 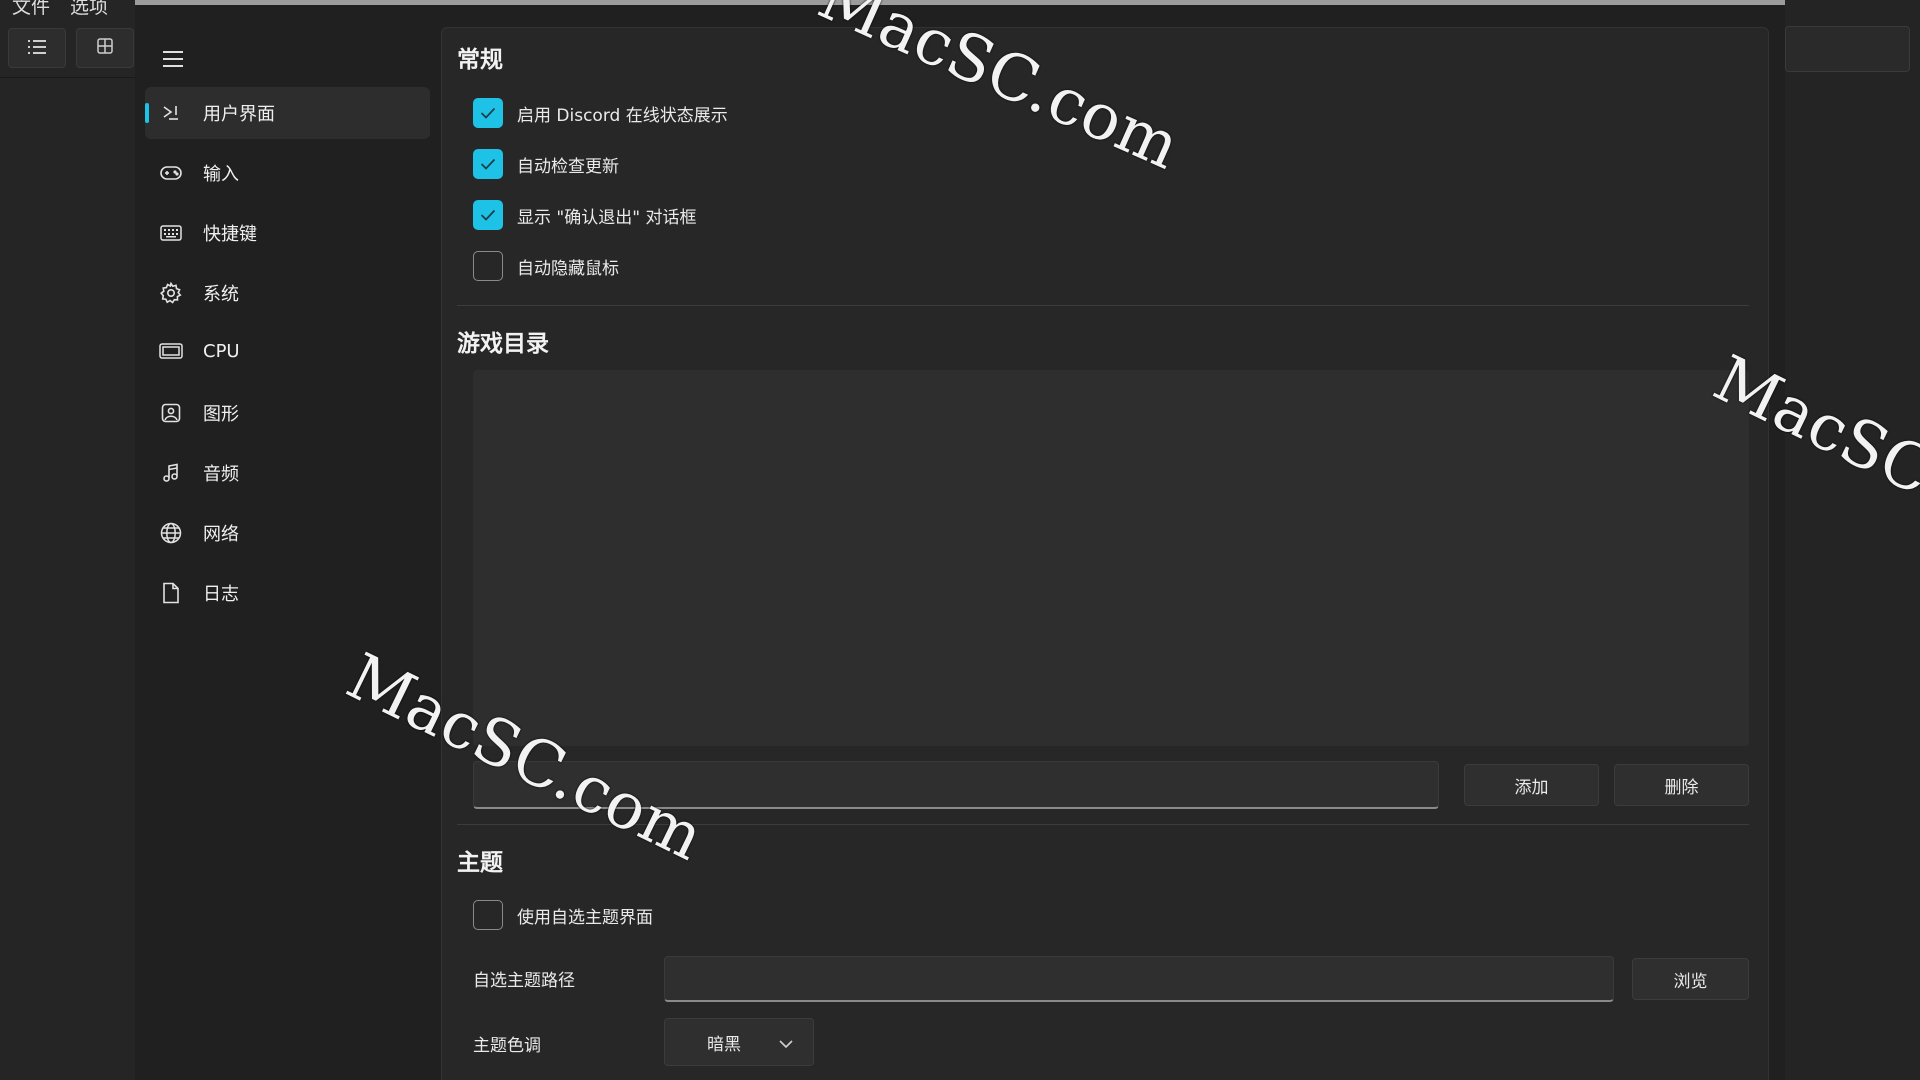 I want to click on checkbox-auto-hide-cursor, so click(x=488, y=266).